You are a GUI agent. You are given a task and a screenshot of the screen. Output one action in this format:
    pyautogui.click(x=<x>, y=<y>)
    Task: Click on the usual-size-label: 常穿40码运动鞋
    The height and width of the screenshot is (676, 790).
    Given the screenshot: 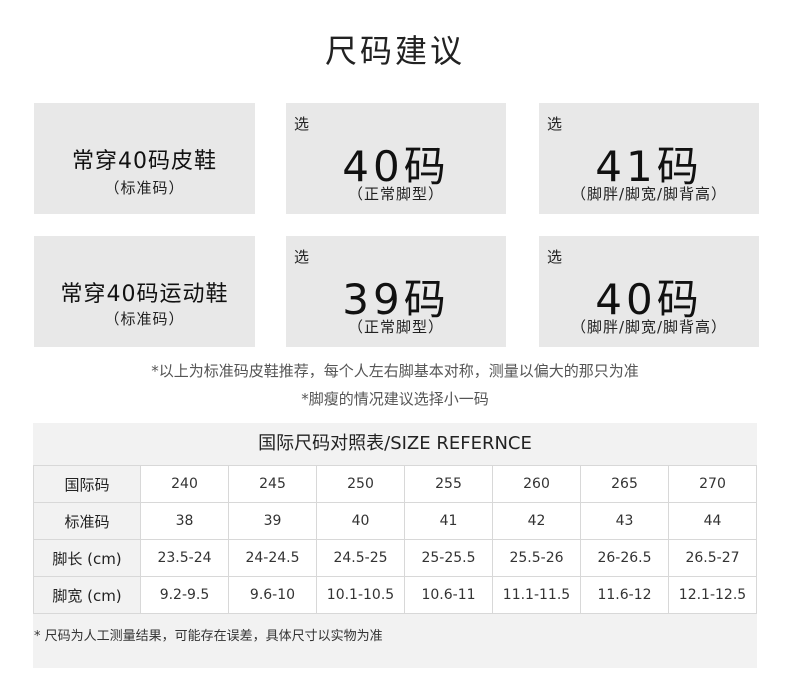 What is the action you would take?
    pyautogui.click(x=144, y=294)
    